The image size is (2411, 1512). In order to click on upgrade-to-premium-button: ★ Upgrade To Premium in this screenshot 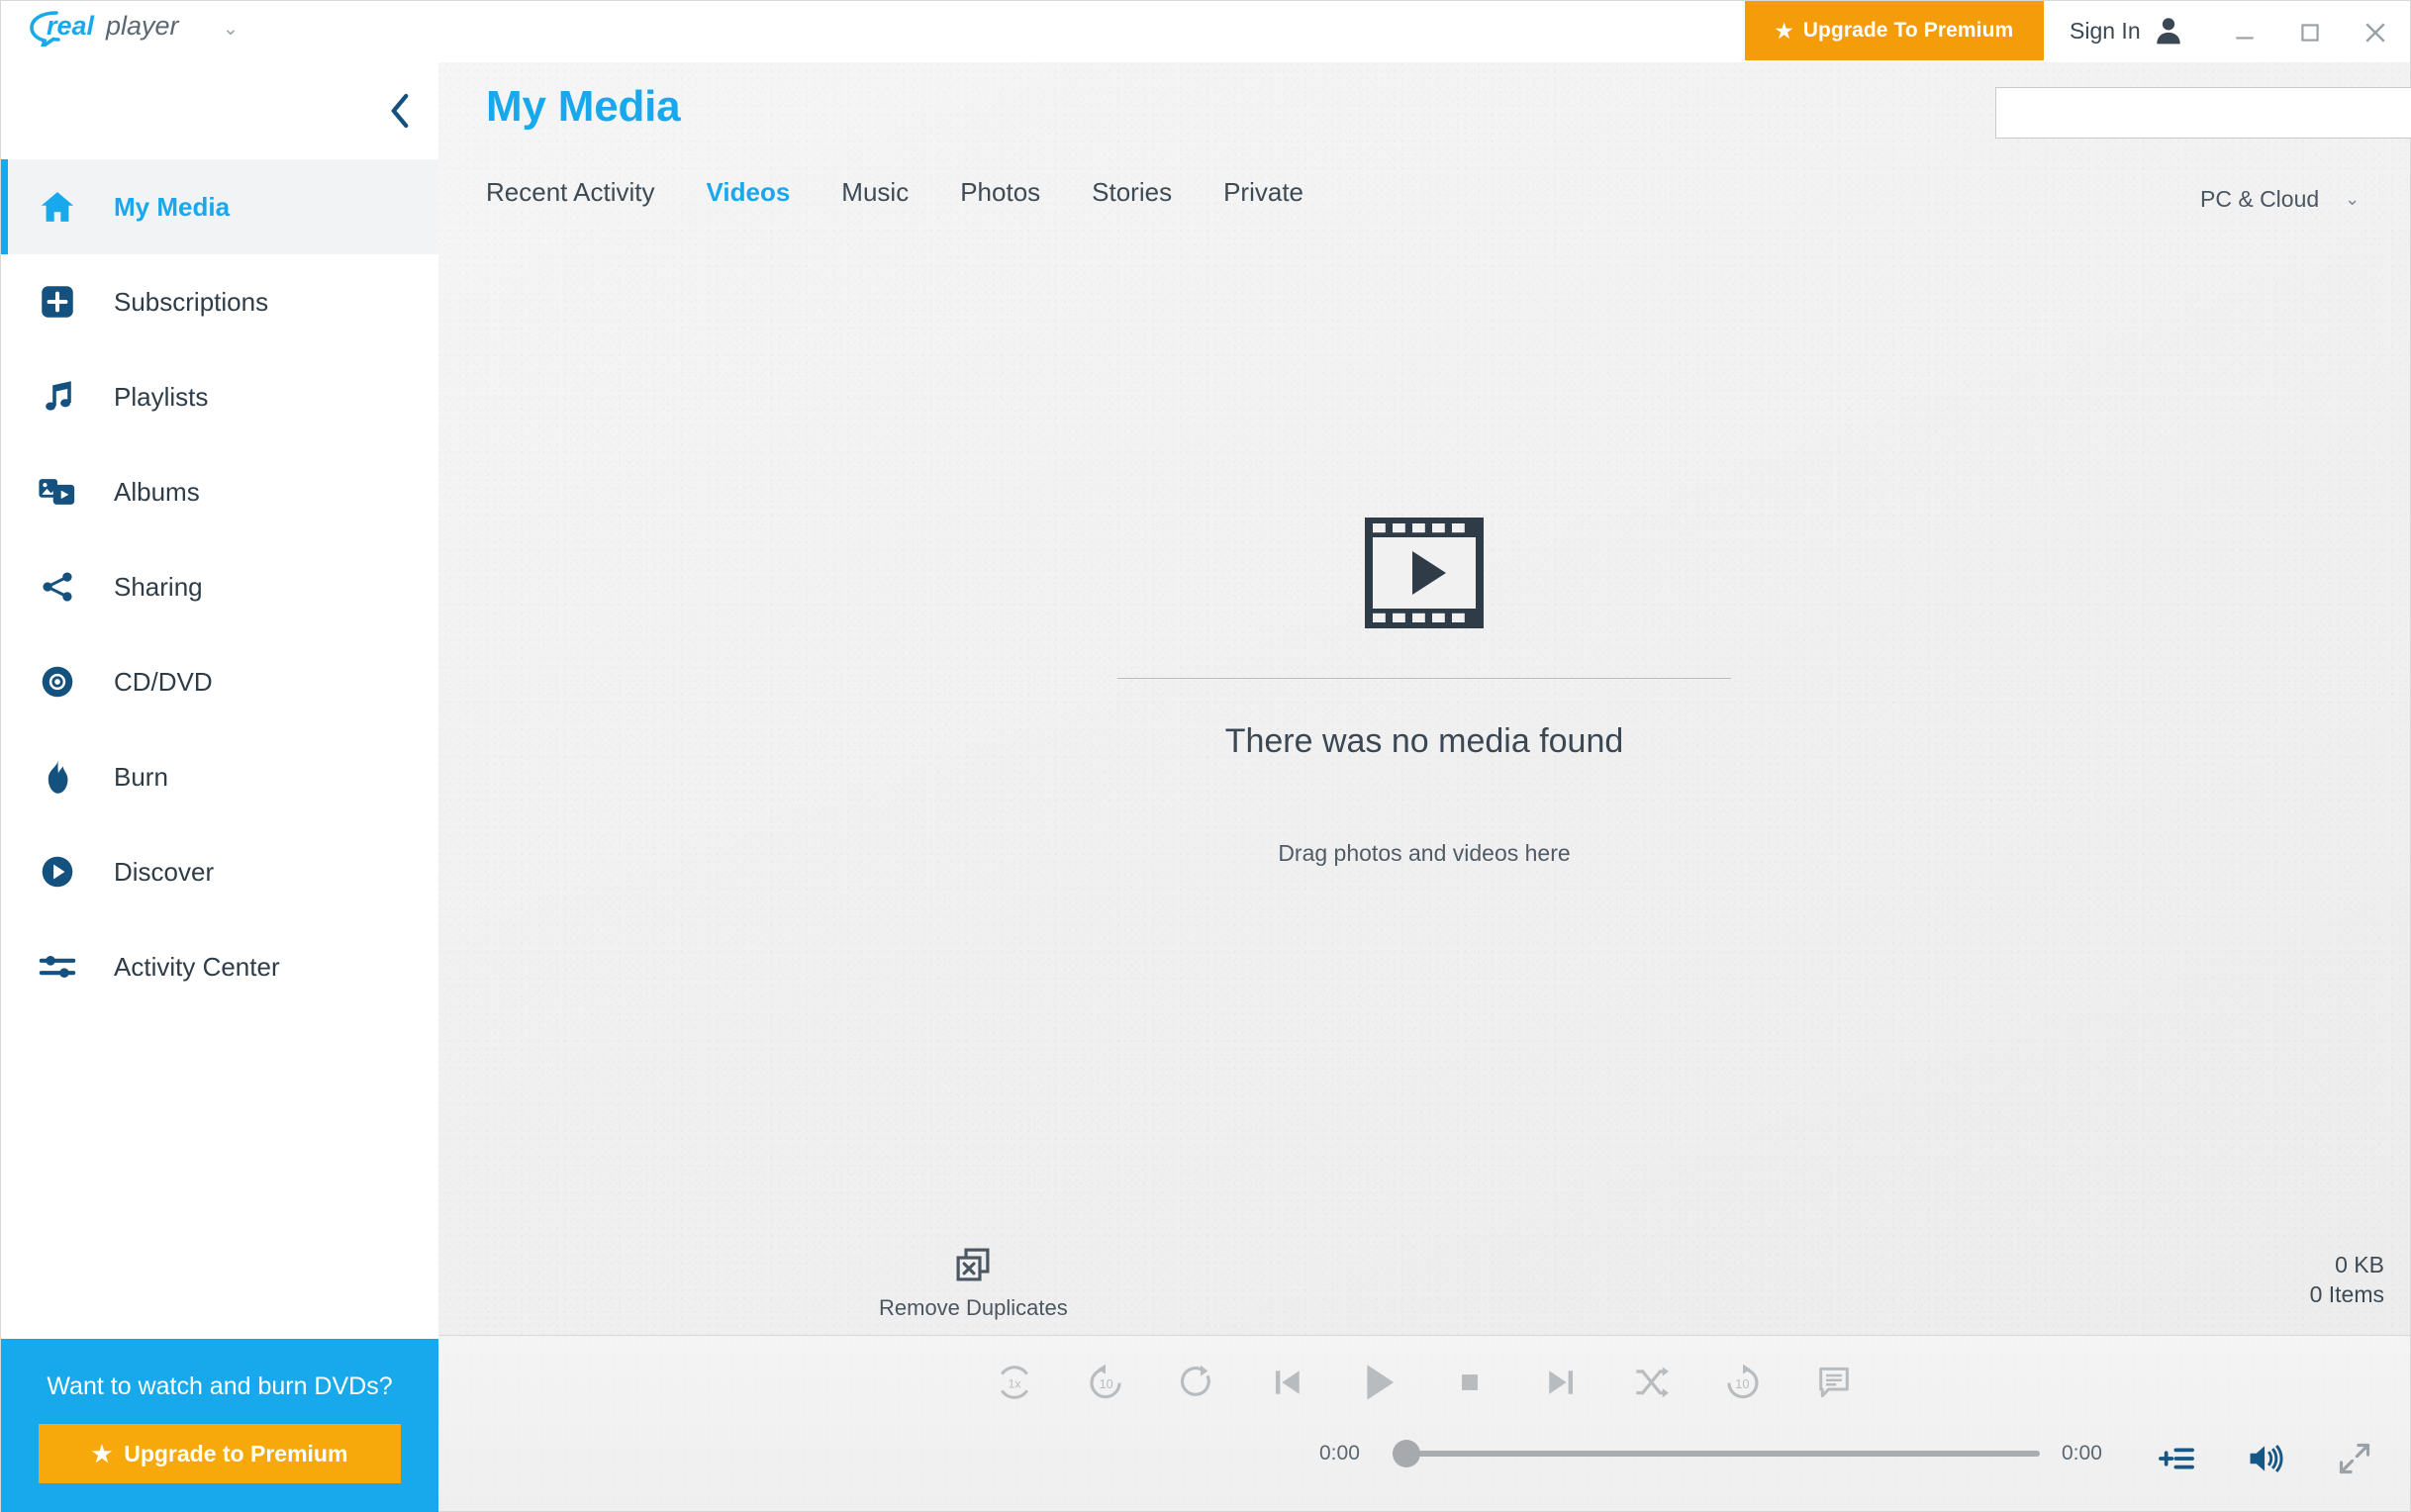, I will do `click(1895, 31)`.